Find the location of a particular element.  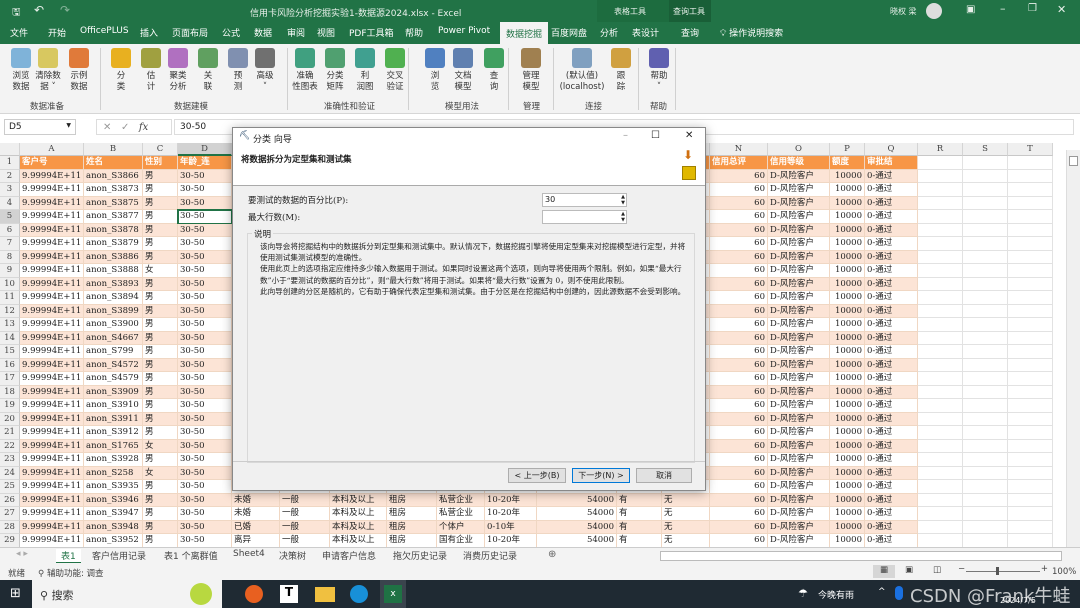

row-header: 17 is located at coordinates (10, 379).